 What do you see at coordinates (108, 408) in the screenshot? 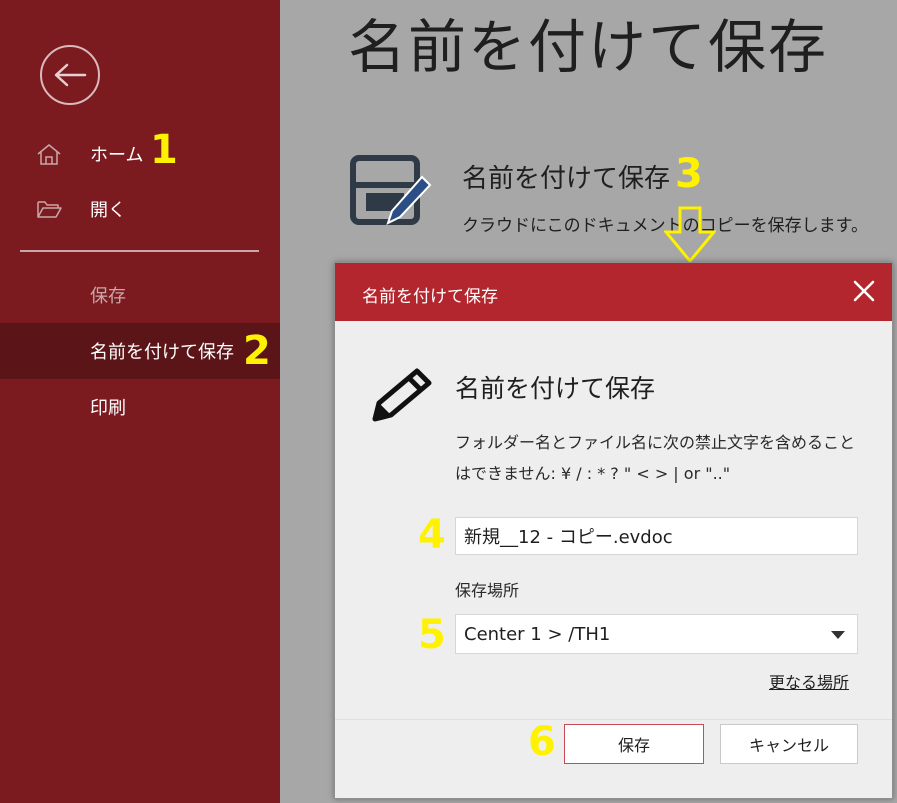
I see `sidebar-item-label: 印刷` at bounding box center [108, 408].